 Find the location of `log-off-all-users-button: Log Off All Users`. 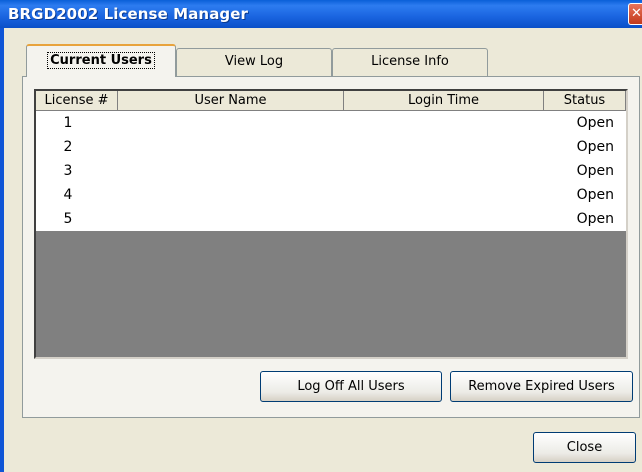

log-off-all-users-button: Log Off All Users is located at coordinates (351, 386).